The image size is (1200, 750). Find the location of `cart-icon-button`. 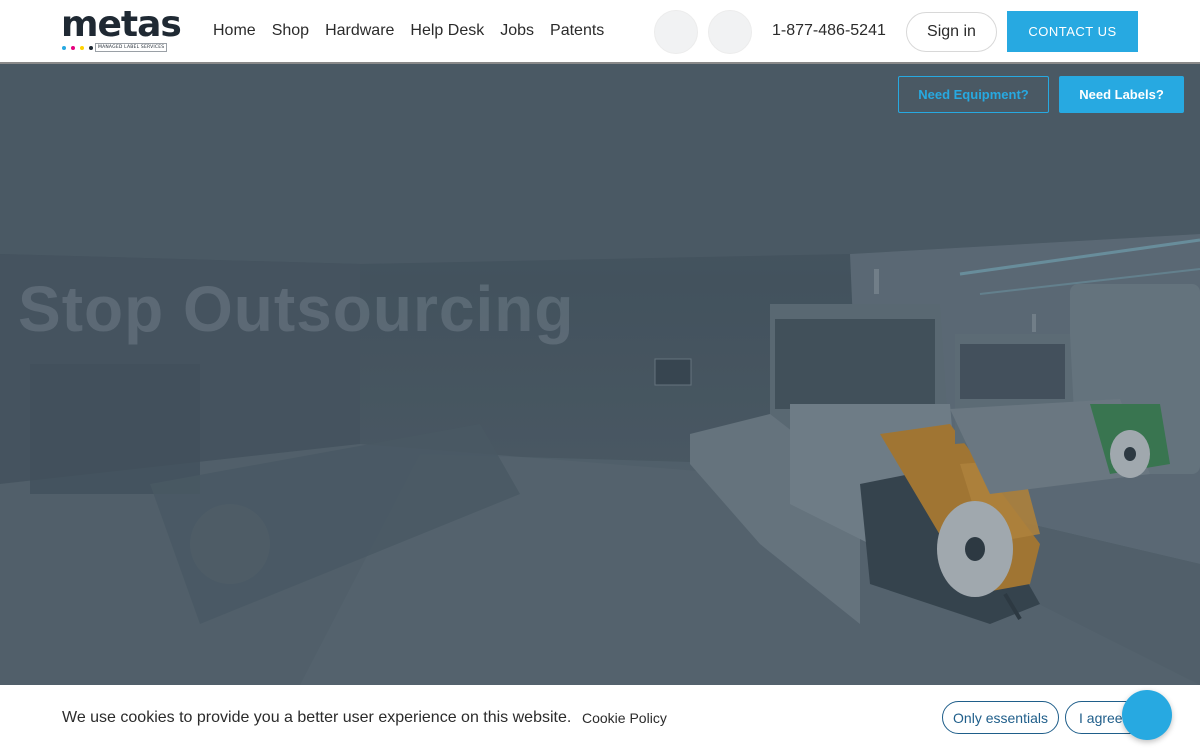

cart-icon-button is located at coordinates (730, 32).